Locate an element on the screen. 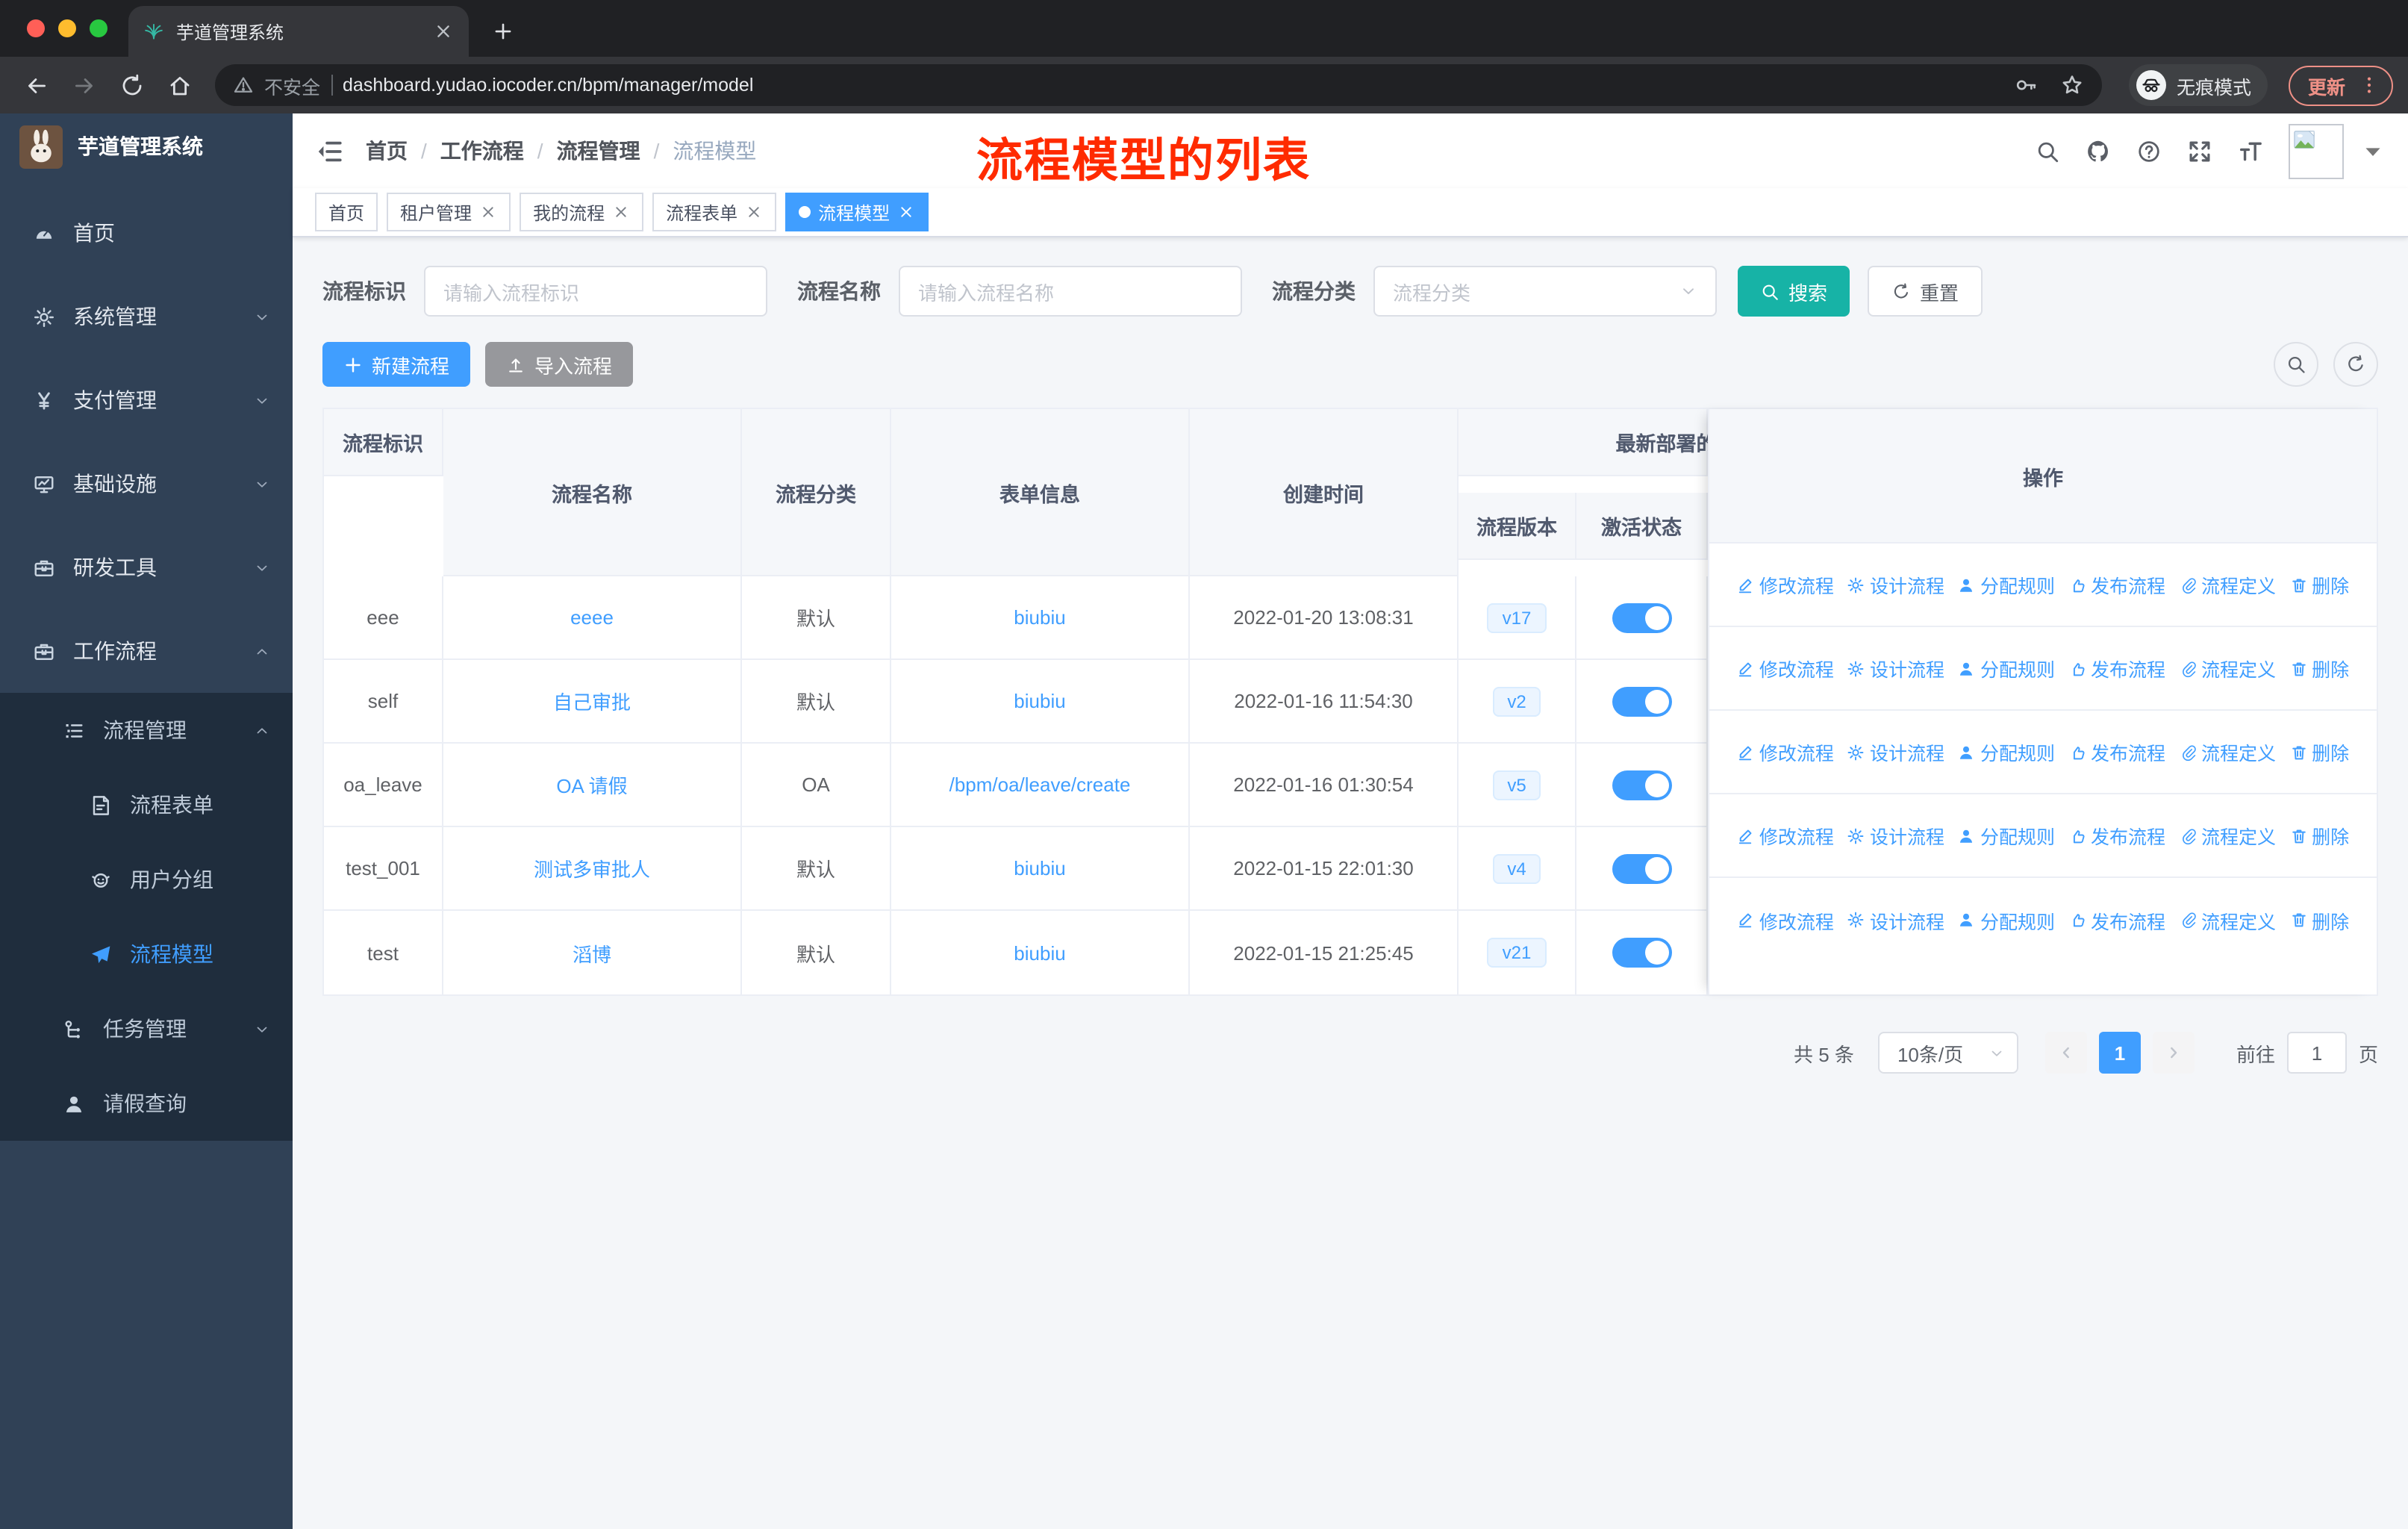  security-warning-icon is located at coordinates (243, 85).